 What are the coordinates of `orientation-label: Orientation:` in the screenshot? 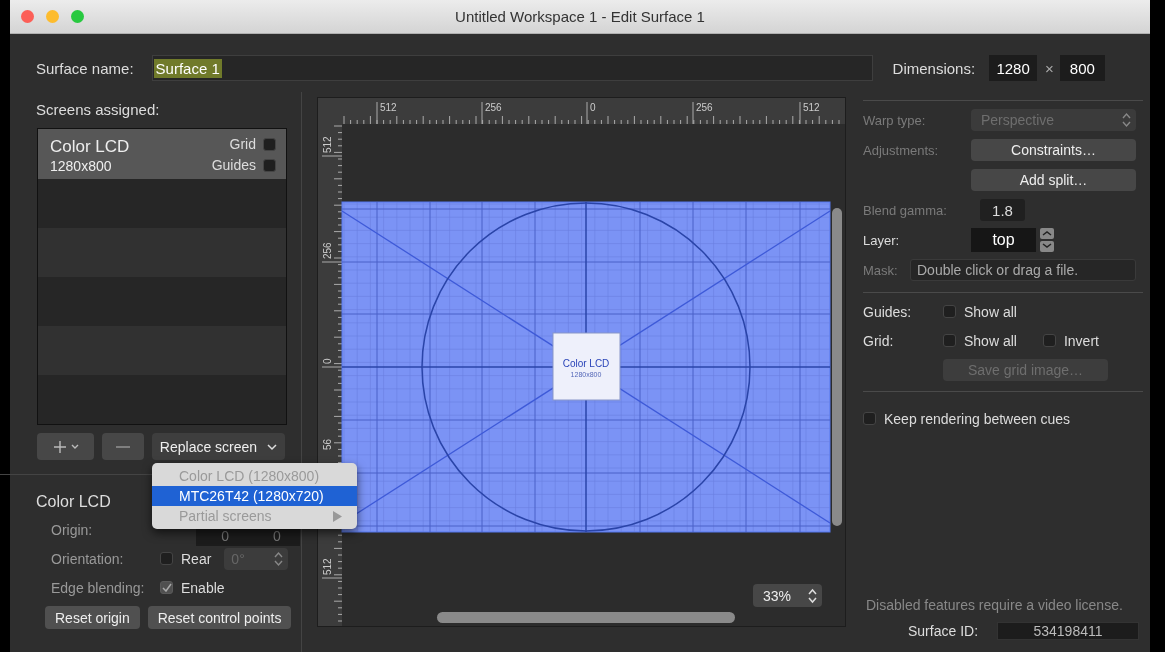 It's located at (88, 558).